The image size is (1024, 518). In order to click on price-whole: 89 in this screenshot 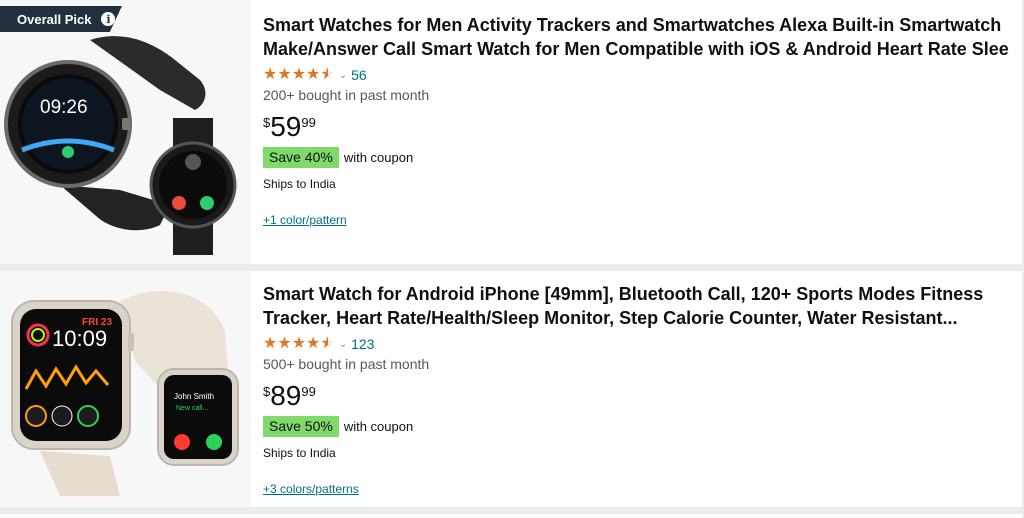, I will do `click(286, 395)`.